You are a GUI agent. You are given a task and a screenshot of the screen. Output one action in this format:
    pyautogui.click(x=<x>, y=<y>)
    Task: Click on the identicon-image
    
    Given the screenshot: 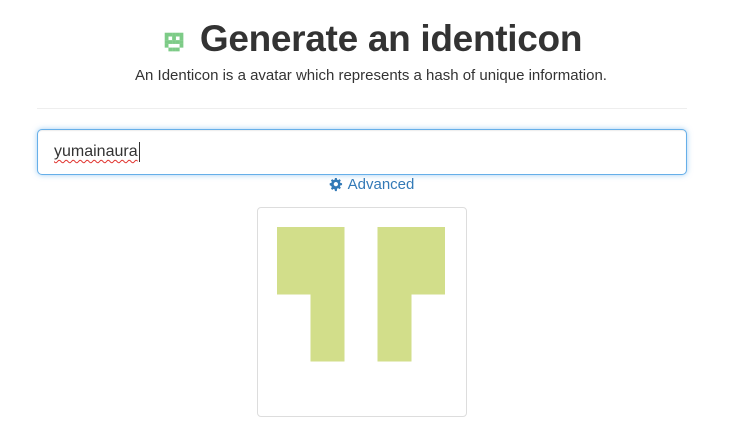 What is the action you would take?
    pyautogui.click(x=361, y=294)
    